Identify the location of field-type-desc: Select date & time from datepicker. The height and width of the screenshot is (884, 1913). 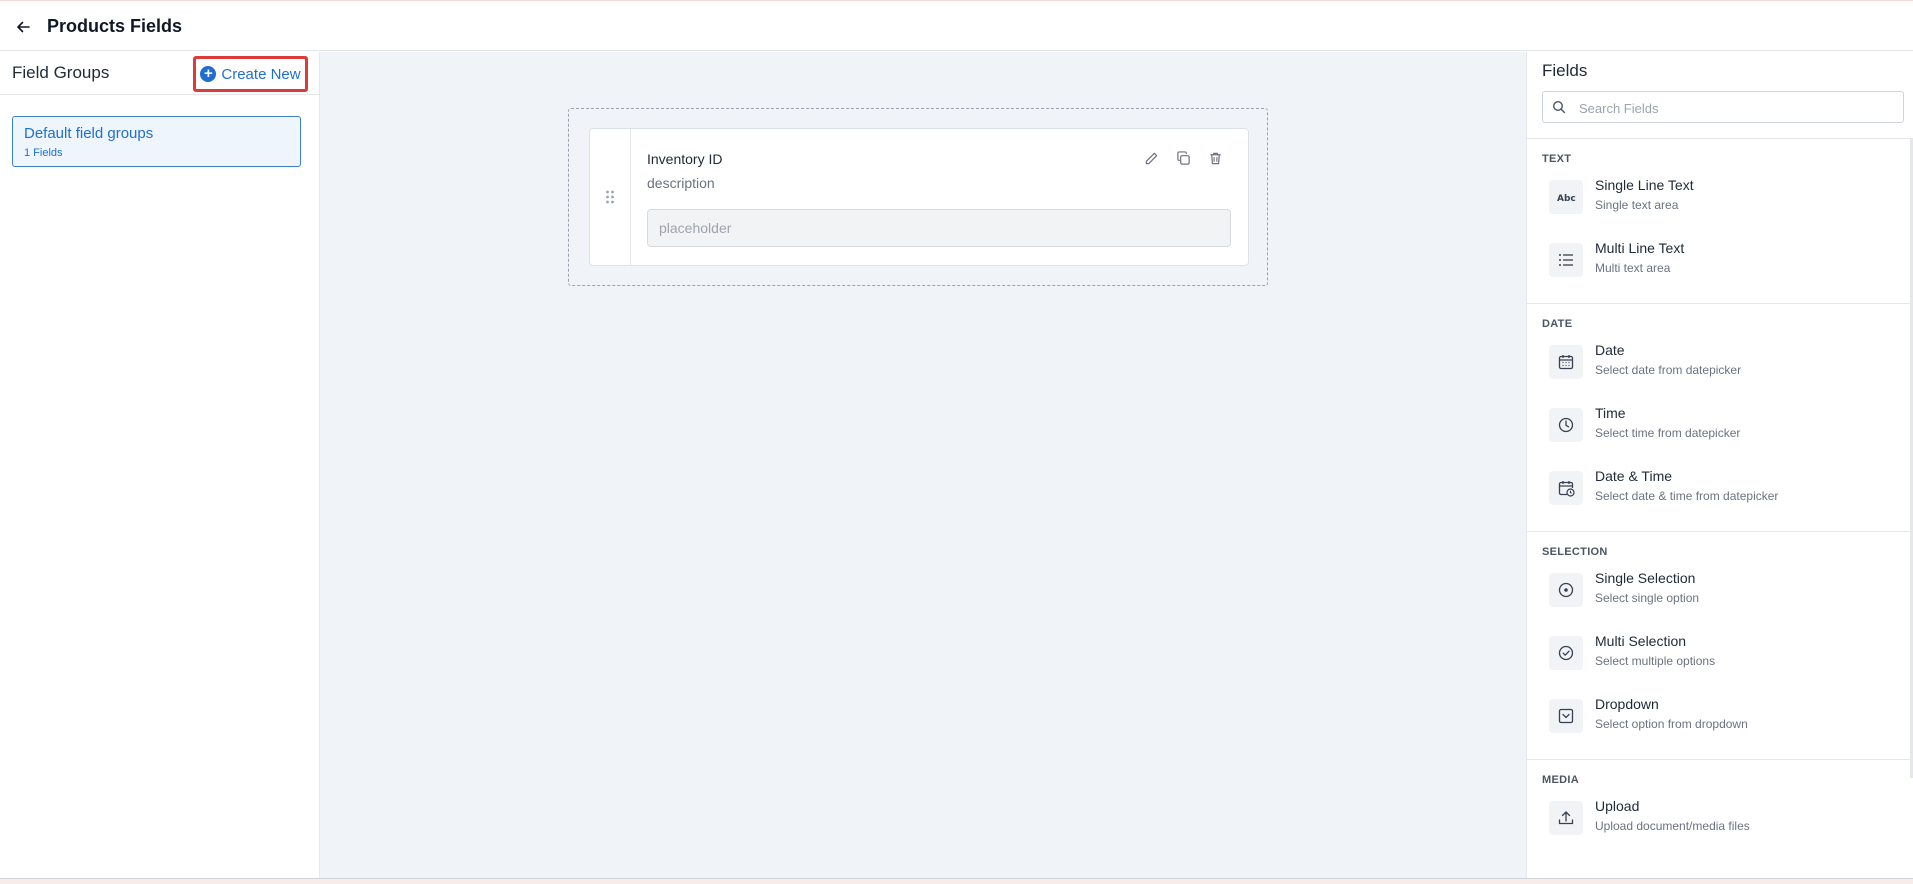
(1687, 496).